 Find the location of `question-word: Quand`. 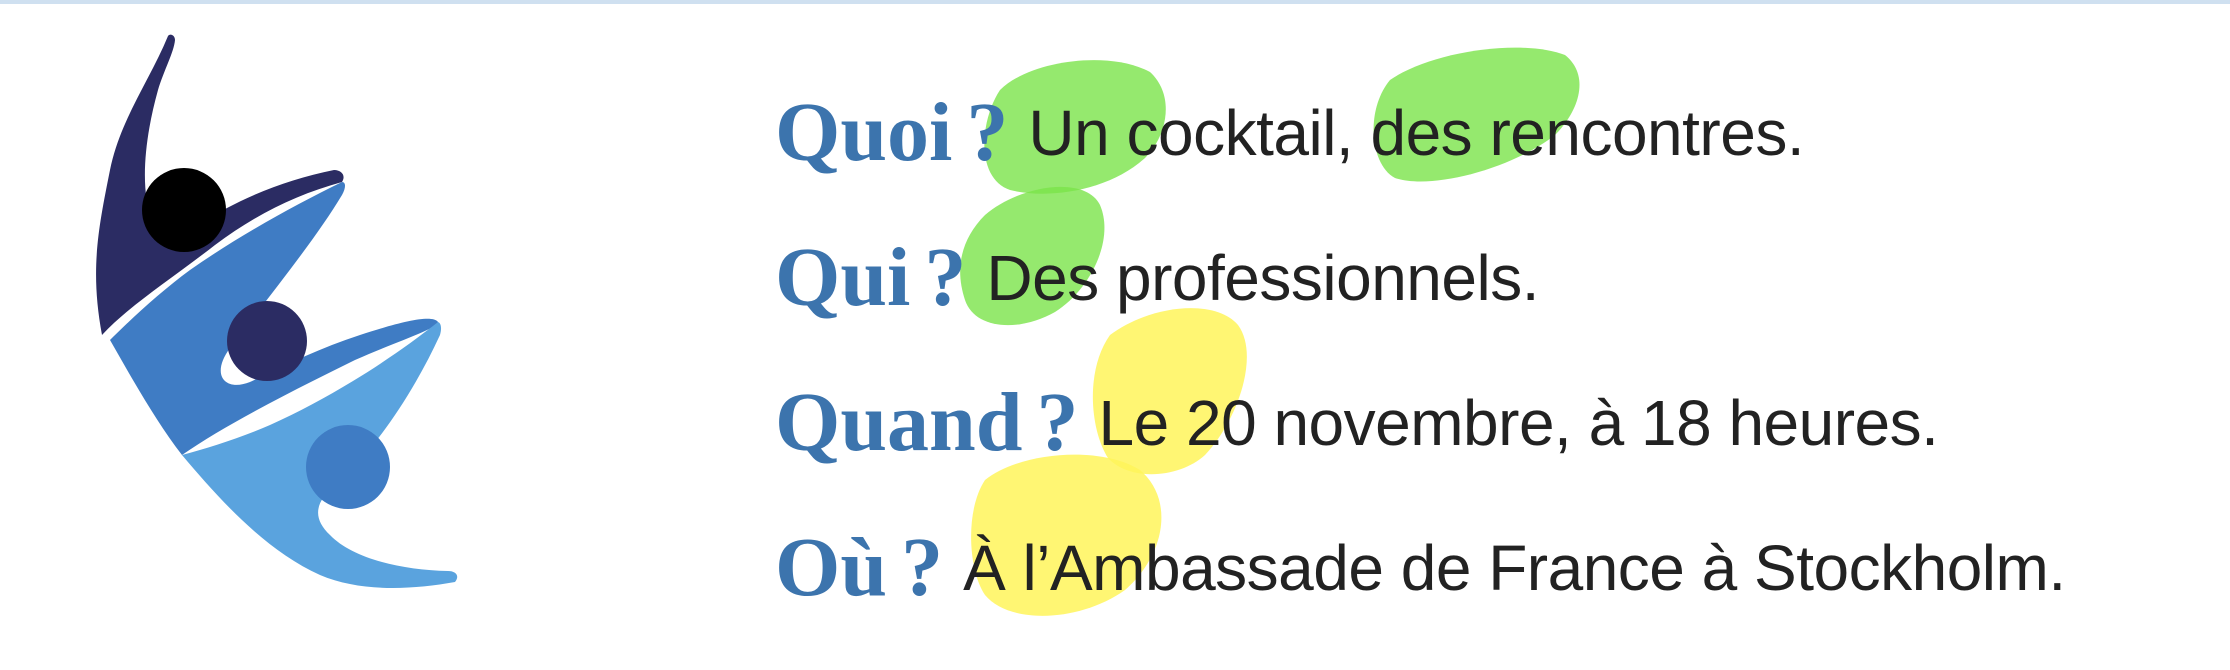

question-word: Quand is located at coordinates (899, 422).